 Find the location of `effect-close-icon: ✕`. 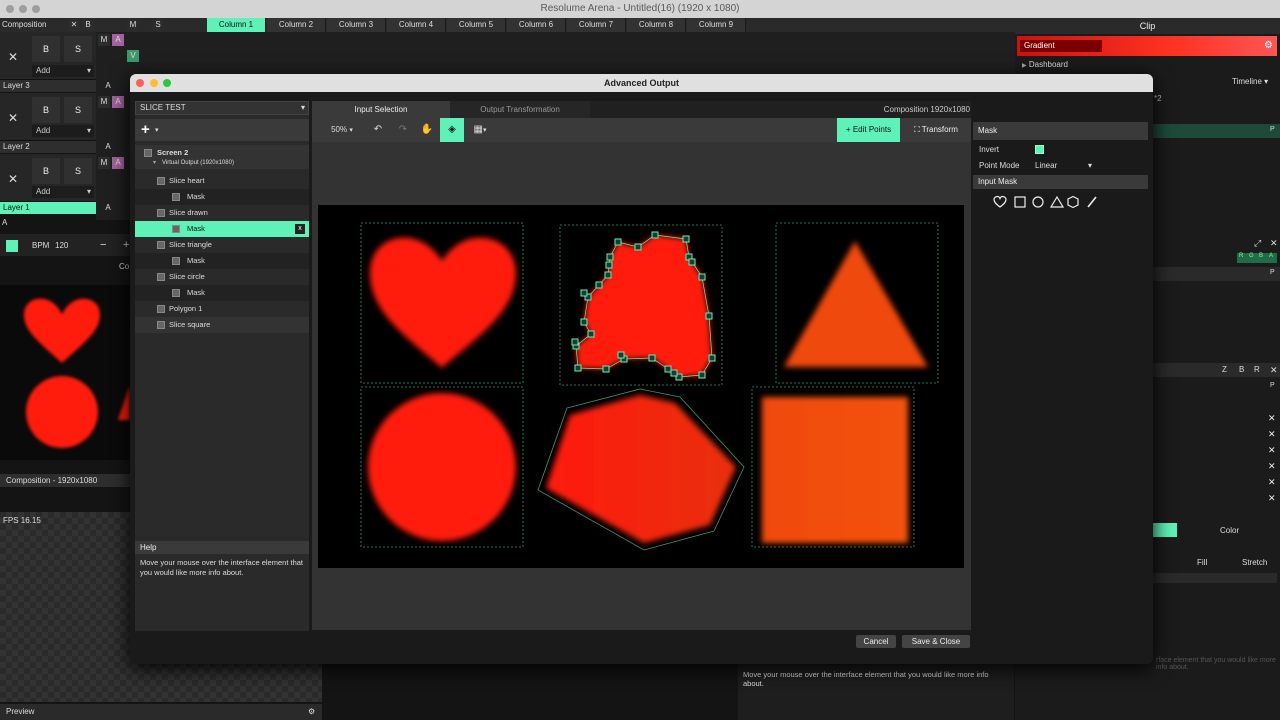

effect-close-icon: ✕ is located at coordinates (1274, 243).